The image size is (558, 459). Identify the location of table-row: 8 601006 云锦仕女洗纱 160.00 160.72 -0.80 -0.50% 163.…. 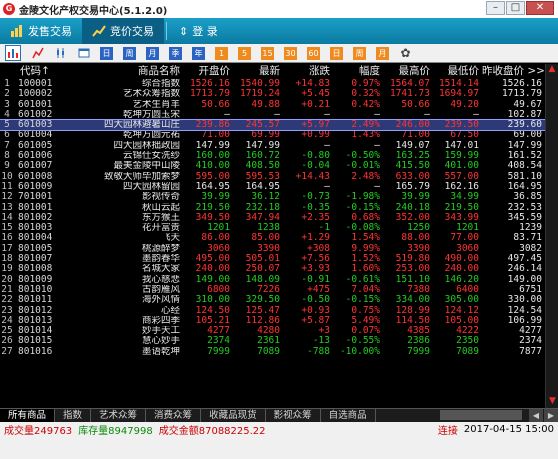
(279, 156).